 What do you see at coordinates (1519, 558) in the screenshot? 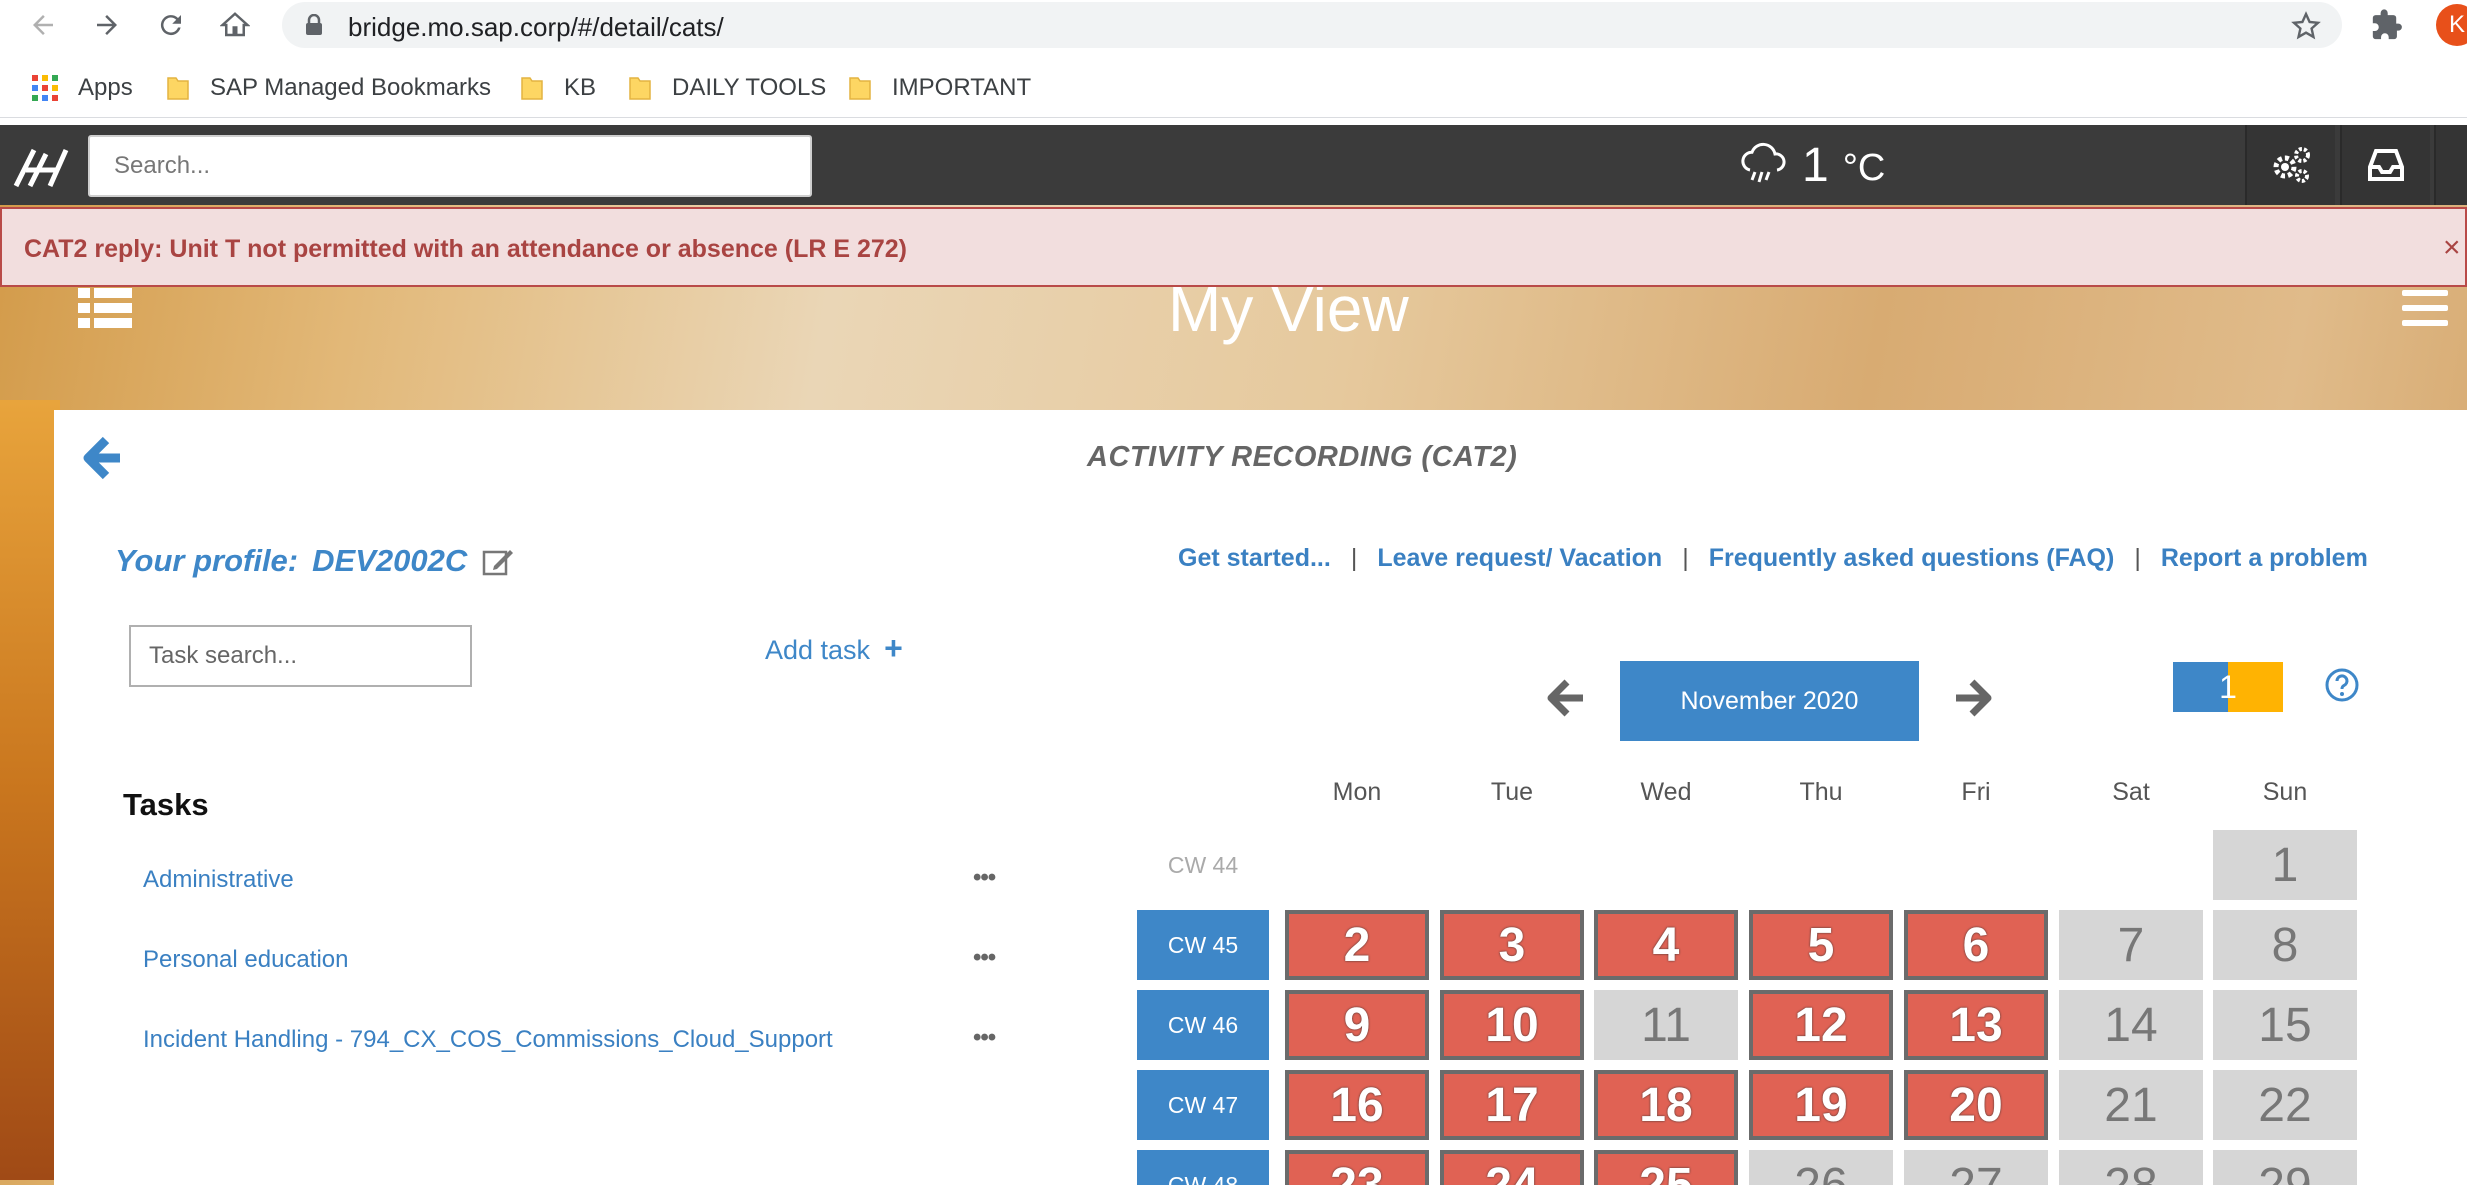
I see `link-leave-request: Leave request/ Vacation` at bounding box center [1519, 558].